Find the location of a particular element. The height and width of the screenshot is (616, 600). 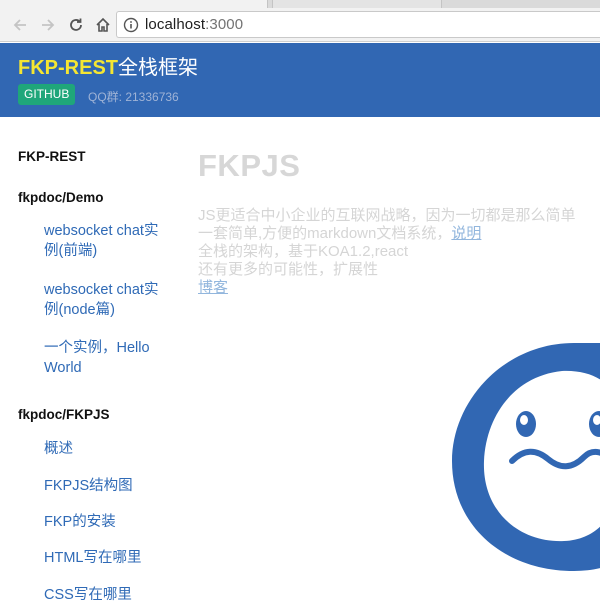

intro-line-2: 一套简单,方便的markdown文档系统，说明 is located at coordinates (340, 233).